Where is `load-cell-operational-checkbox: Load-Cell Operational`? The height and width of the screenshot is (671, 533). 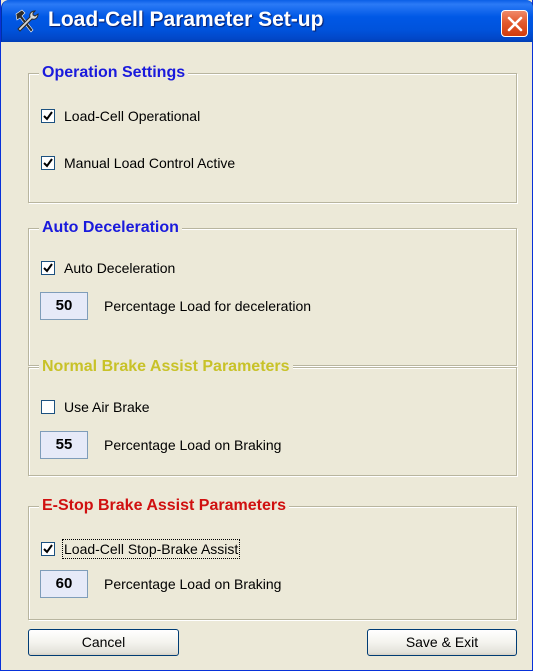
load-cell-operational-checkbox: Load-Cell Operational is located at coordinates (120, 116).